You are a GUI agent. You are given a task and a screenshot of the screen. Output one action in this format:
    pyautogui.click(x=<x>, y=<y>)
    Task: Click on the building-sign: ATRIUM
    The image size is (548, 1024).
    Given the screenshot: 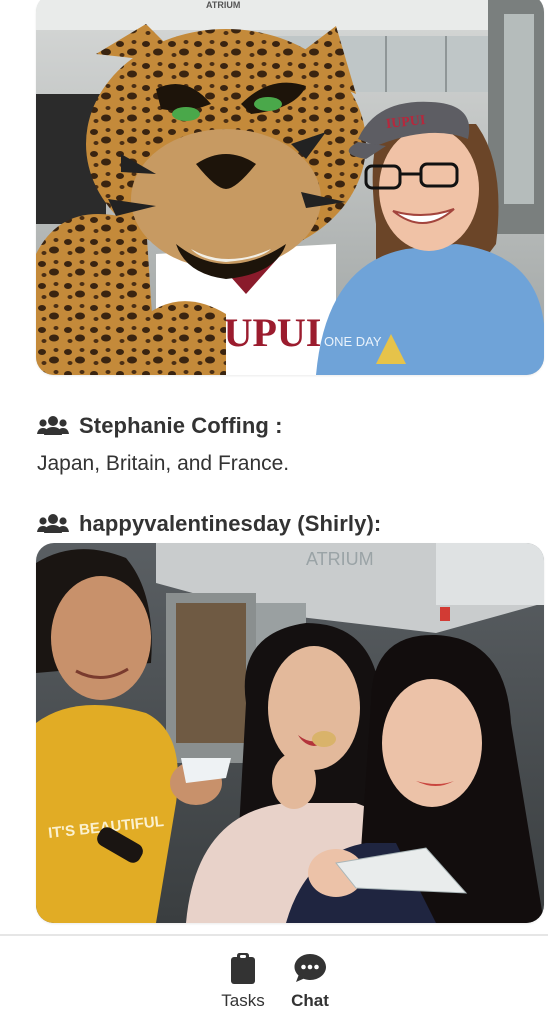 What is the action you would take?
    pyautogui.click(x=340, y=559)
    